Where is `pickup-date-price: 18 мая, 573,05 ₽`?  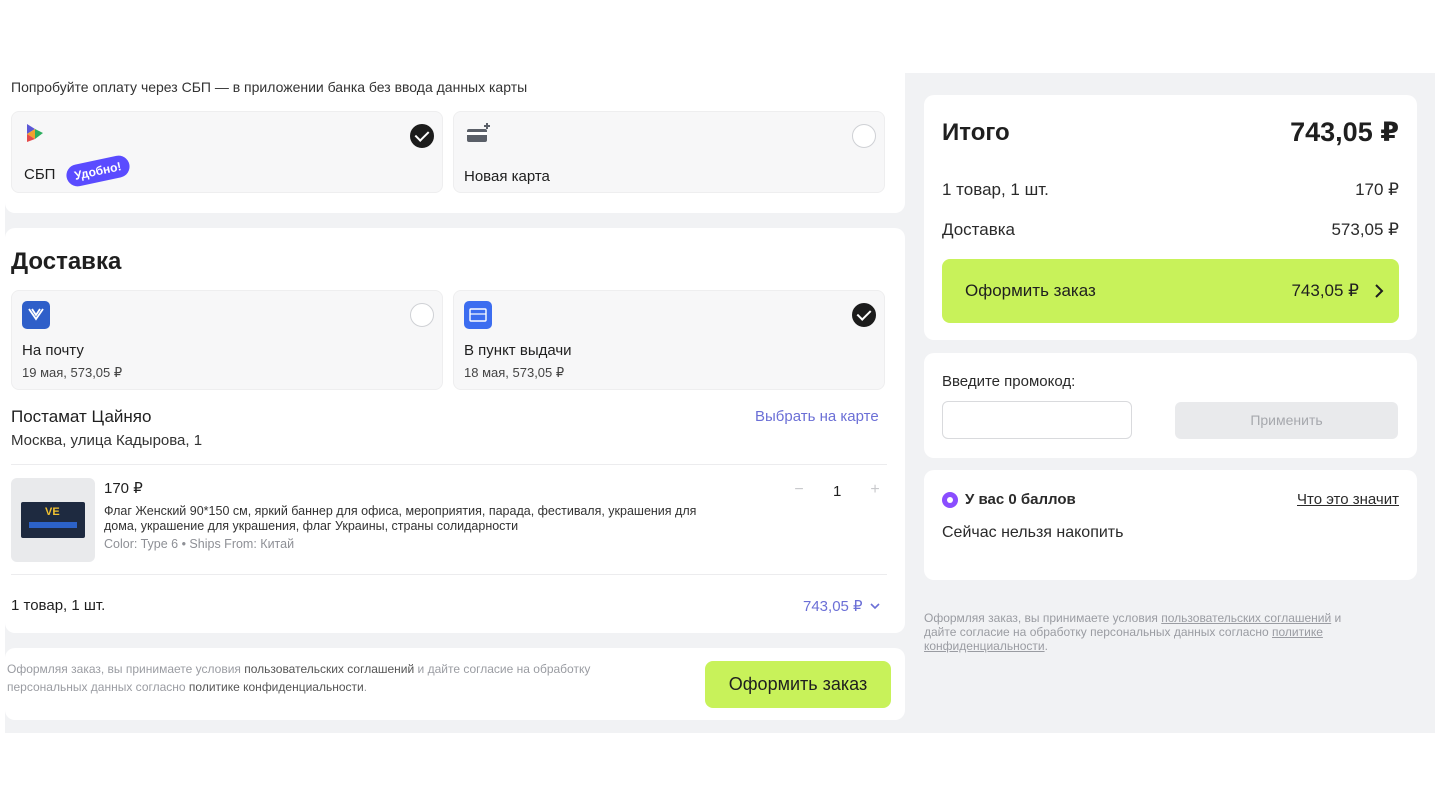
pickup-date-price: 18 мая, 573,05 ₽ is located at coordinates (514, 372).